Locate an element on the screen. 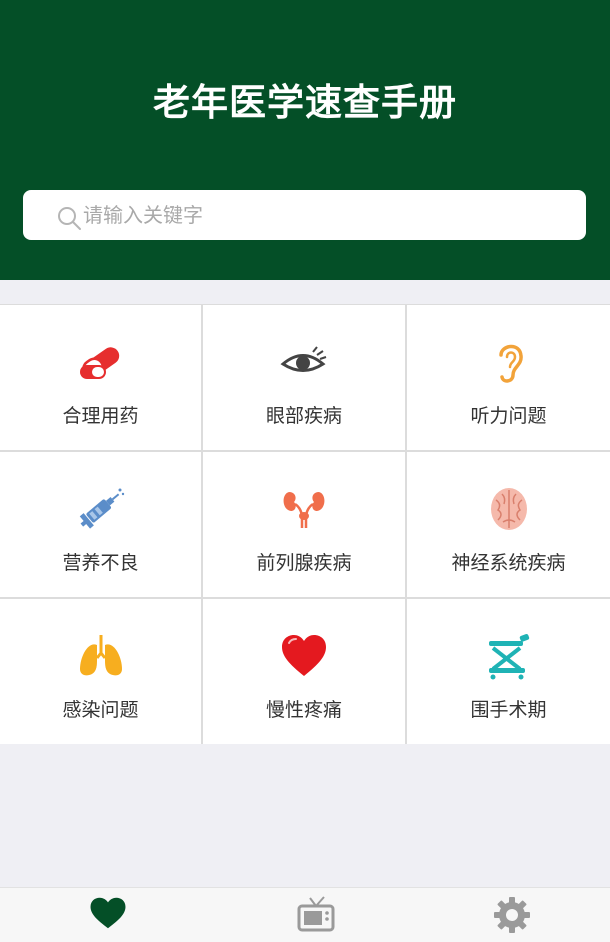  bottom-tab-bar is located at coordinates (305, 914).